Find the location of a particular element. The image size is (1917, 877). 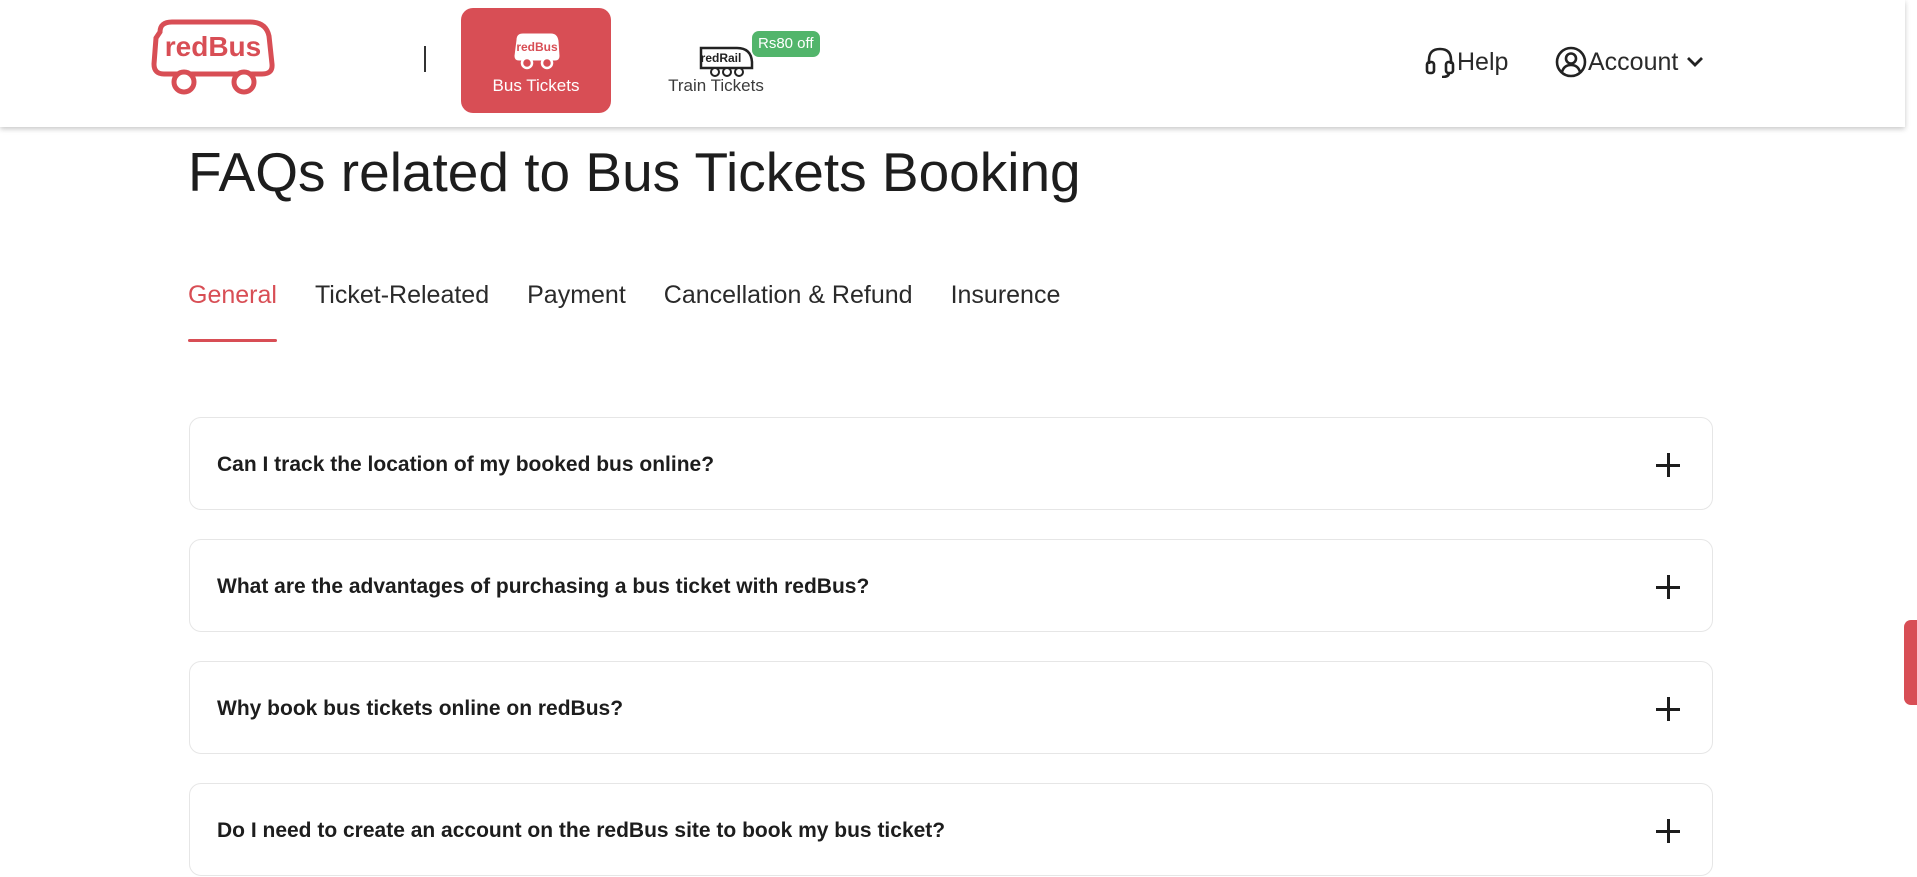

train-icon: redRail is located at coordinates (726, 61).